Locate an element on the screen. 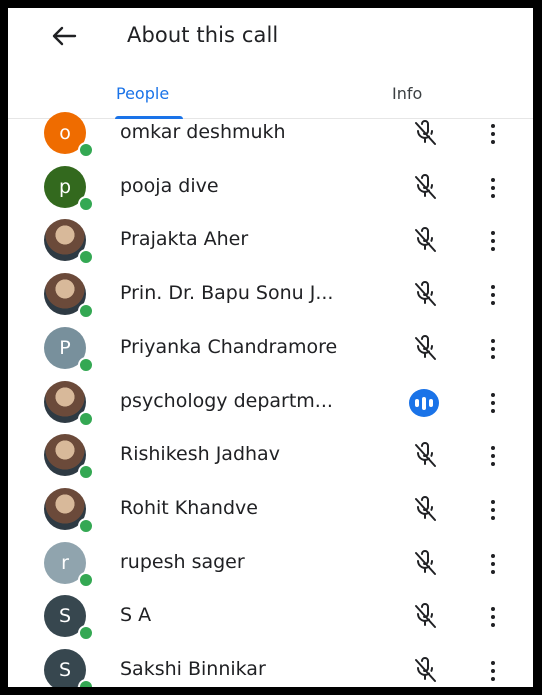 The width and height of the screenshot is (542, 695). participant-row: S Sakshi Binnikar is located at coordinates (270, 665).